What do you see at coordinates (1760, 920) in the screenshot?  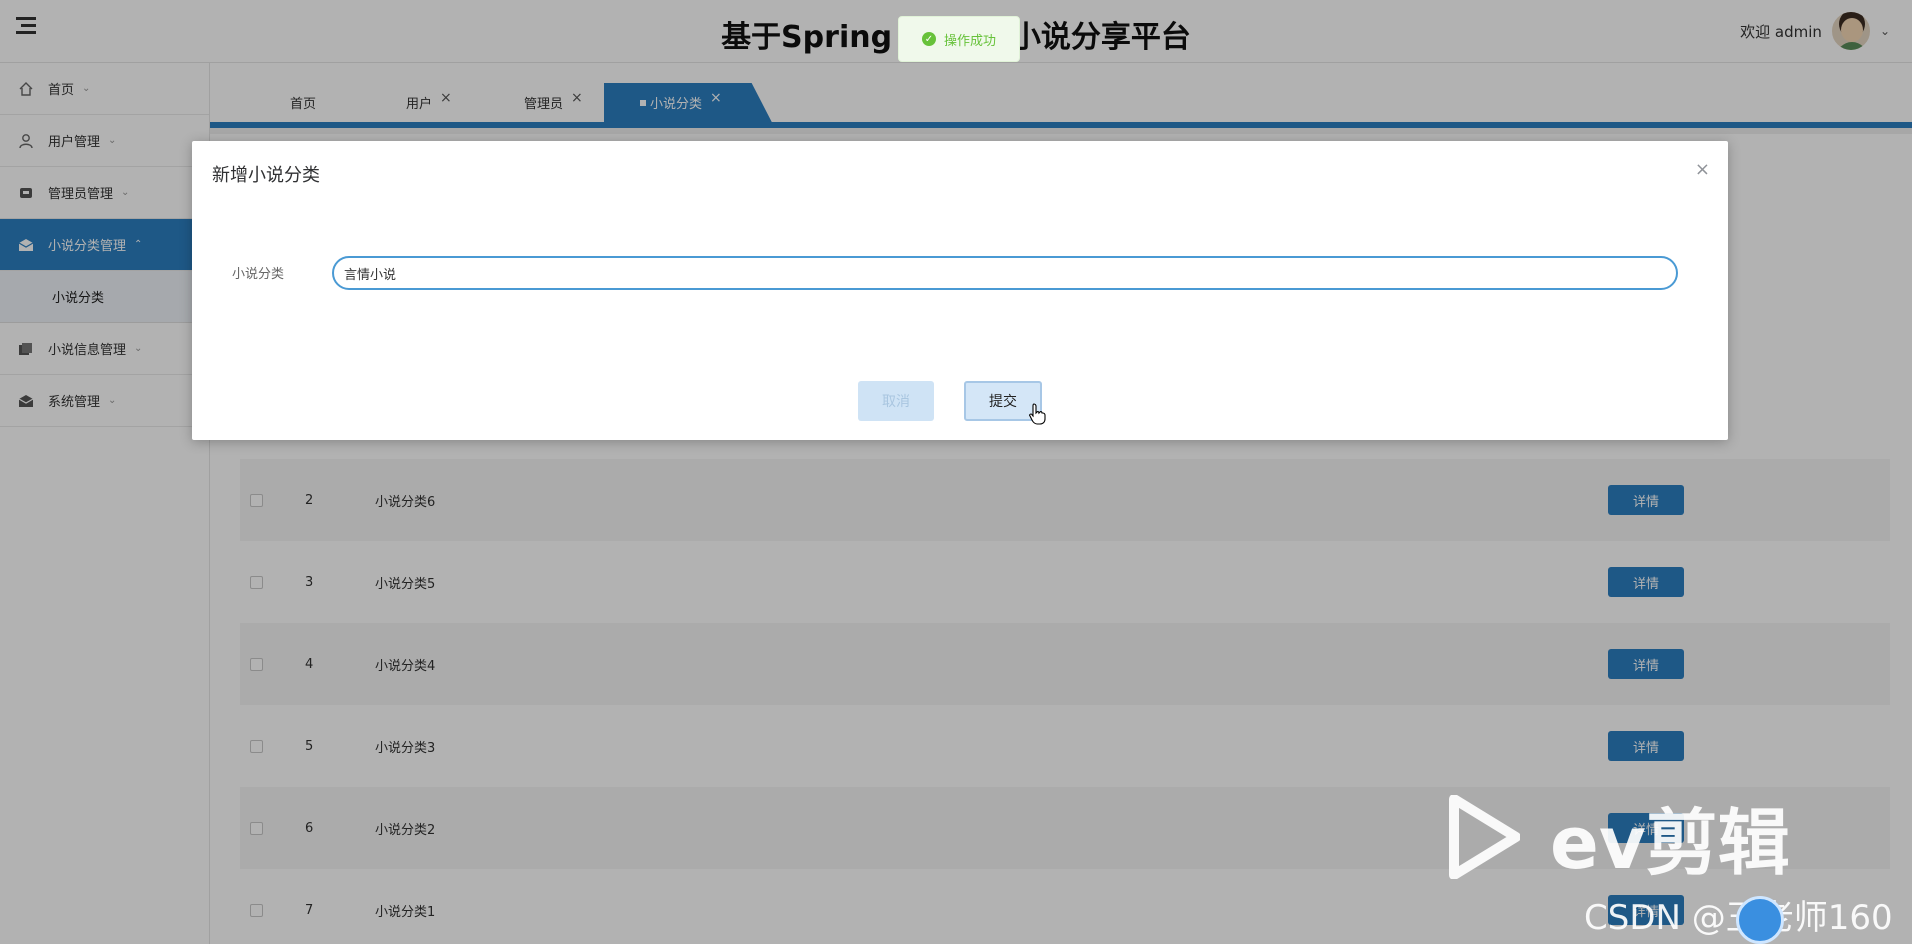 I see `record-badge-icon` at bounding box center [1760, 920].